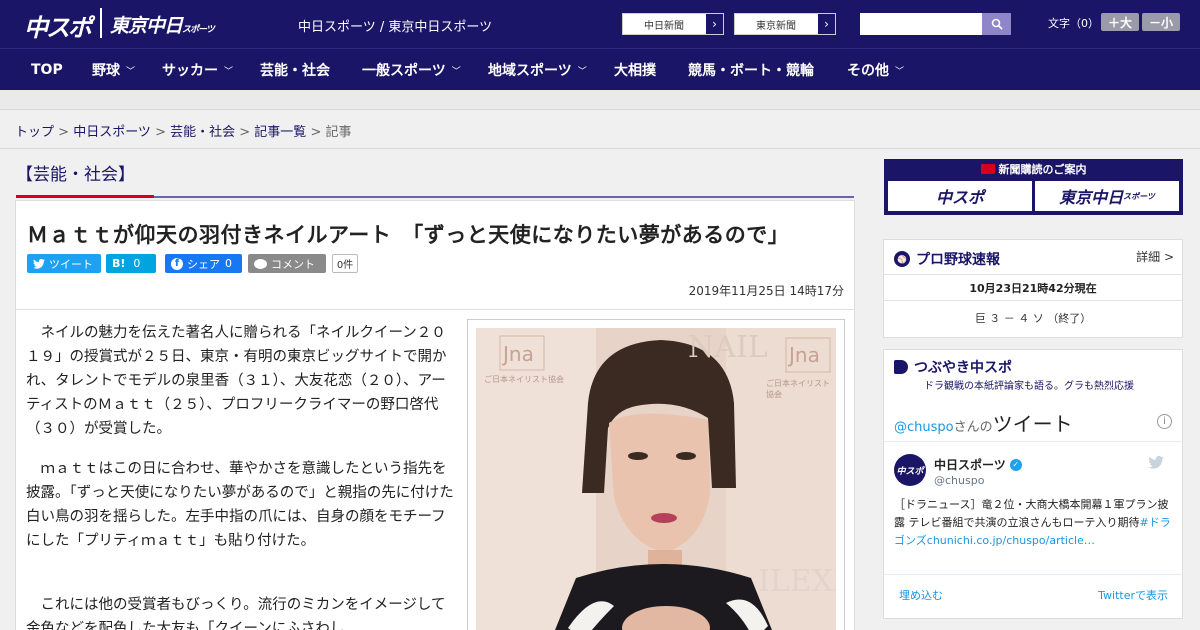  I want to click on chunichi-shimbun-link: 中日新聞 ›, so click(673, 24).